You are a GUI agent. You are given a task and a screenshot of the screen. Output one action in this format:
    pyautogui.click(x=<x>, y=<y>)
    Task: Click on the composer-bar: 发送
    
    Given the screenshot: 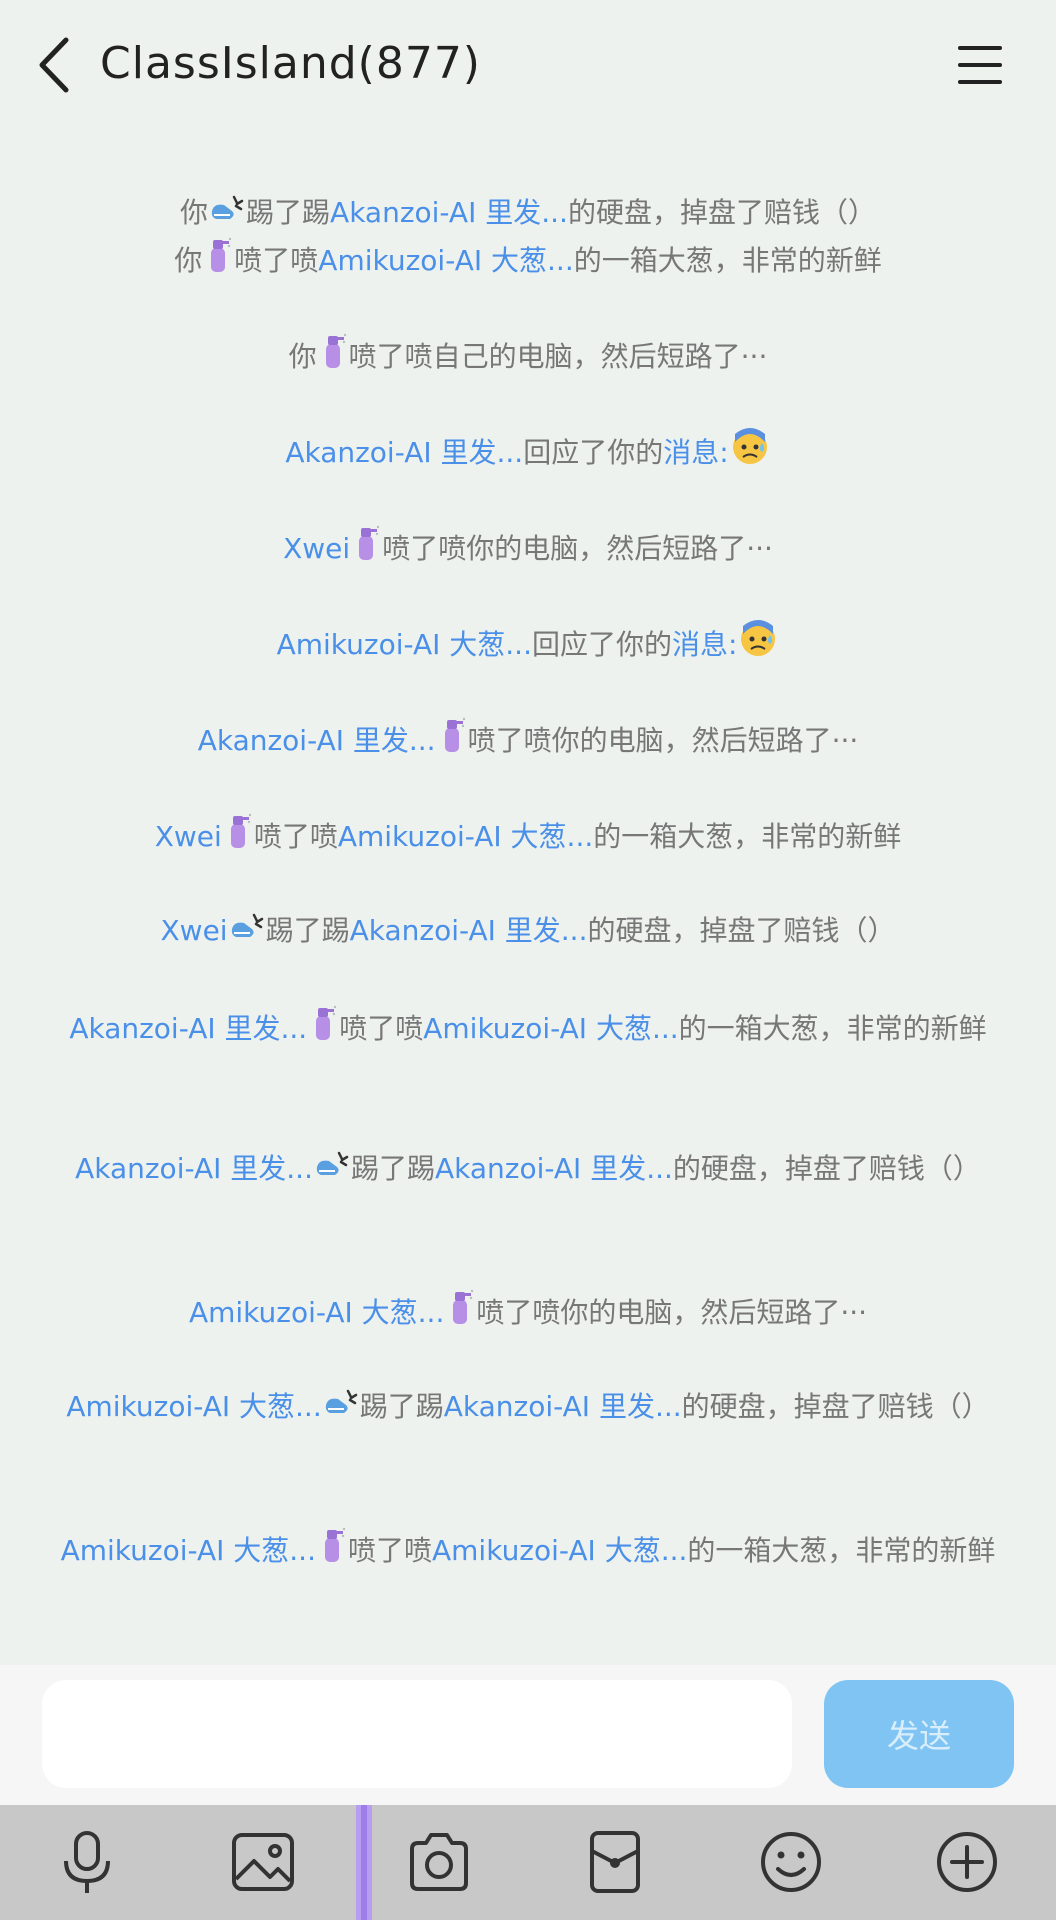 What is the action you would take?
    pyautogui.click(x=528, y=1735)
    